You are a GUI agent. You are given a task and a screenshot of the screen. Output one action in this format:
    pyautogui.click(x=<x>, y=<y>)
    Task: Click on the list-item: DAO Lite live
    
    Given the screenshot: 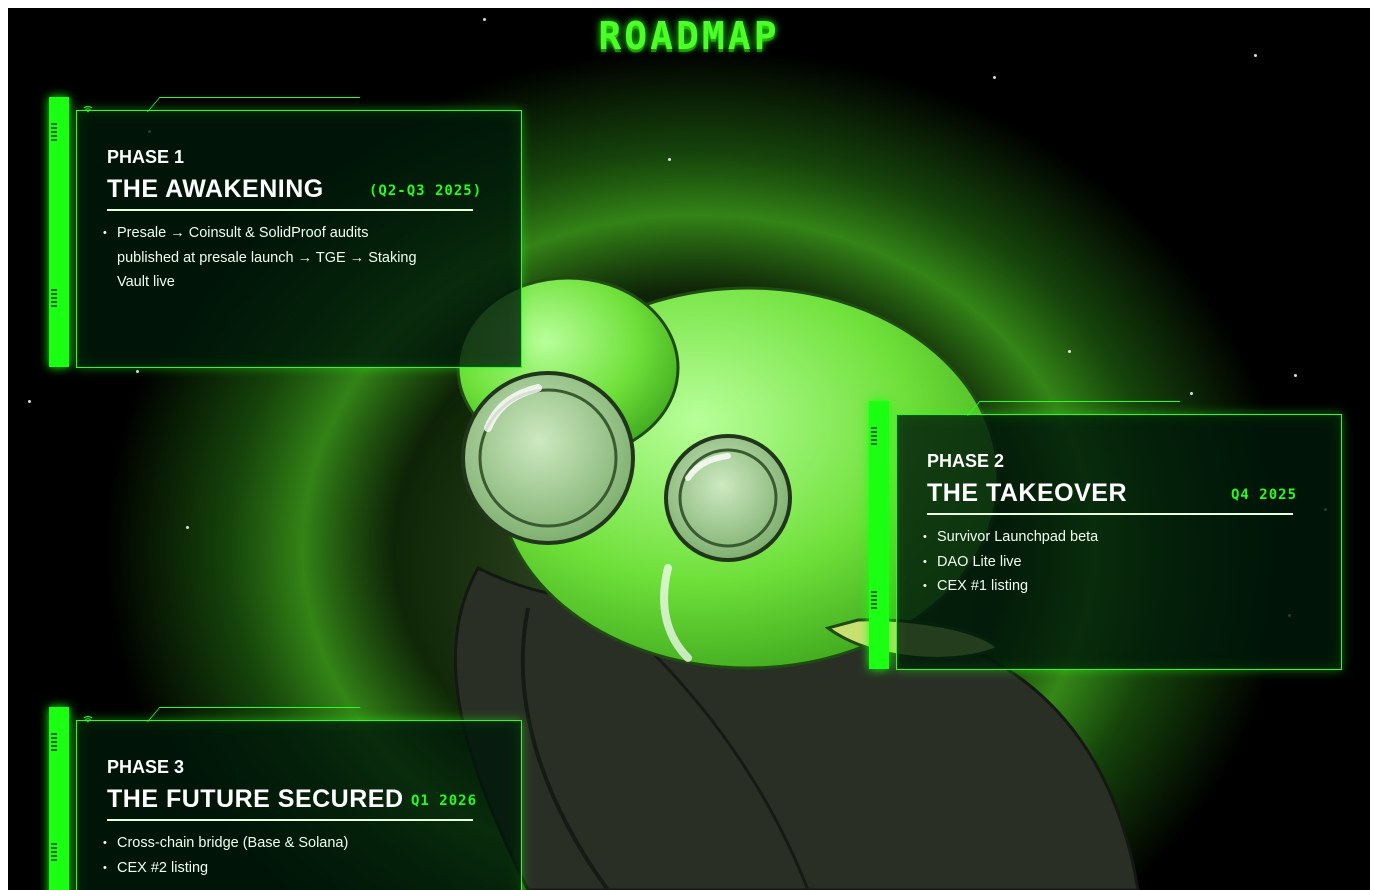 What is the action you would take?
    pyautogui.click(x=1010, y=562)
    